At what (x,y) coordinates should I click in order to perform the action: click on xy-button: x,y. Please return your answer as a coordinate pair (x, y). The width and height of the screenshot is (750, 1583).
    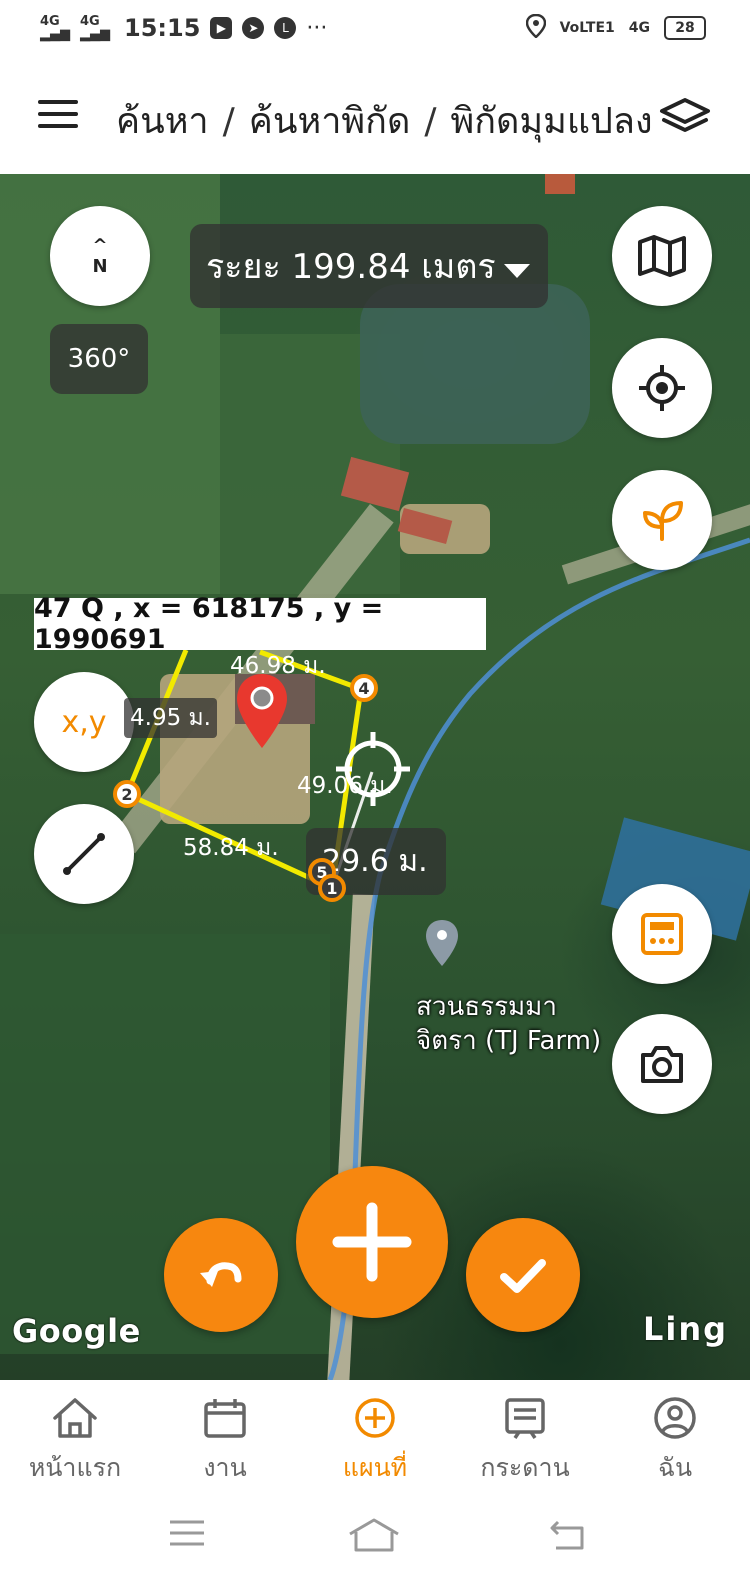
    Looking at the image, I should click on (84, 722).